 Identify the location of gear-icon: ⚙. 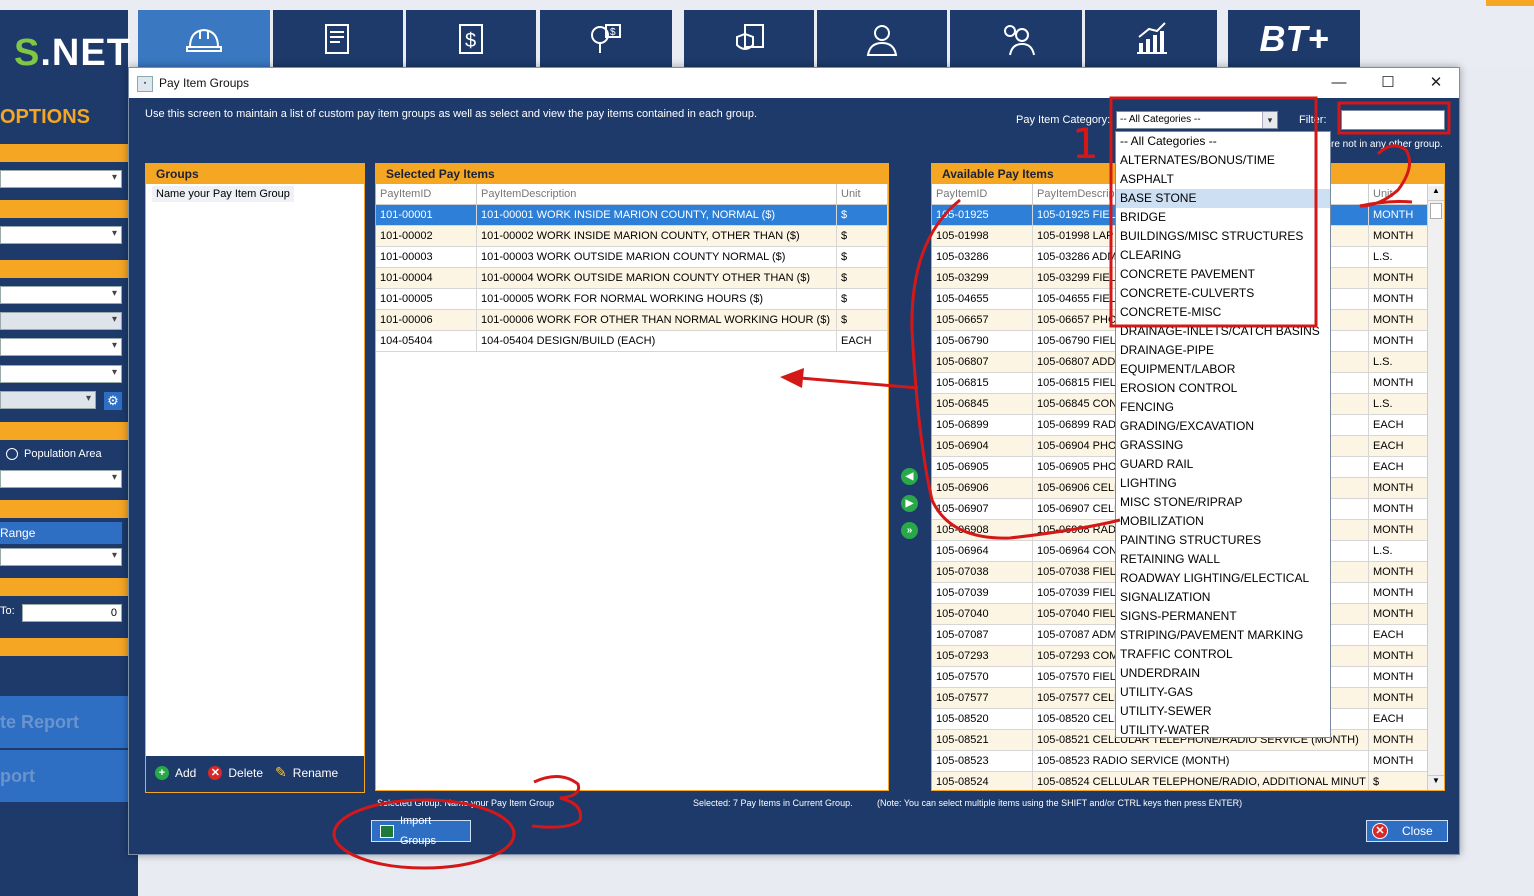
(113, 401).